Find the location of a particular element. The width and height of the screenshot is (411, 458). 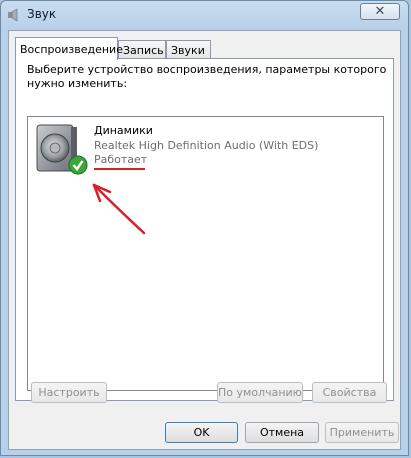

tab-recording-label: Запись is located at coordinates (143, 50).